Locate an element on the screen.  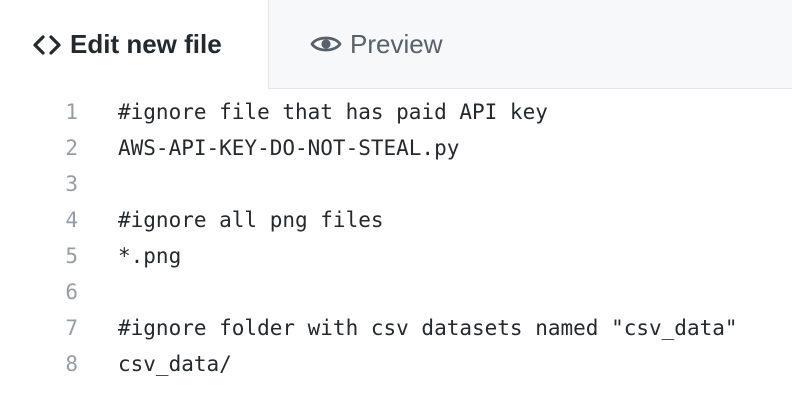
code-line: 2 AWS-API-KEY-DO-NOT-STEAL.py is located at coordinates (396, 148).